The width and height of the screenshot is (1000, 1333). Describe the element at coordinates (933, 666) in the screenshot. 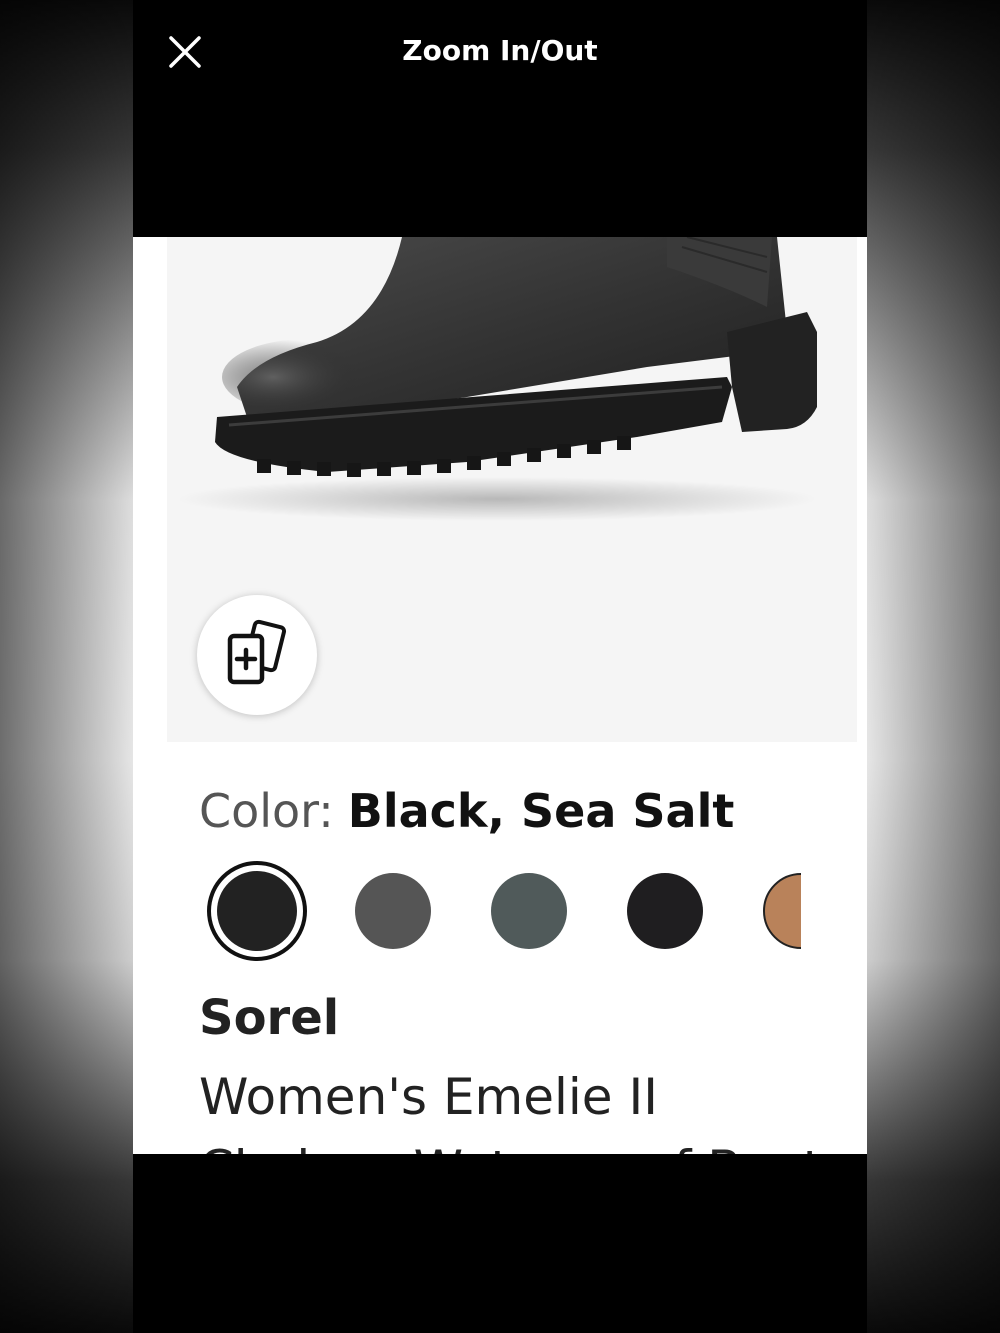

I see `backdrop-right` at that location.